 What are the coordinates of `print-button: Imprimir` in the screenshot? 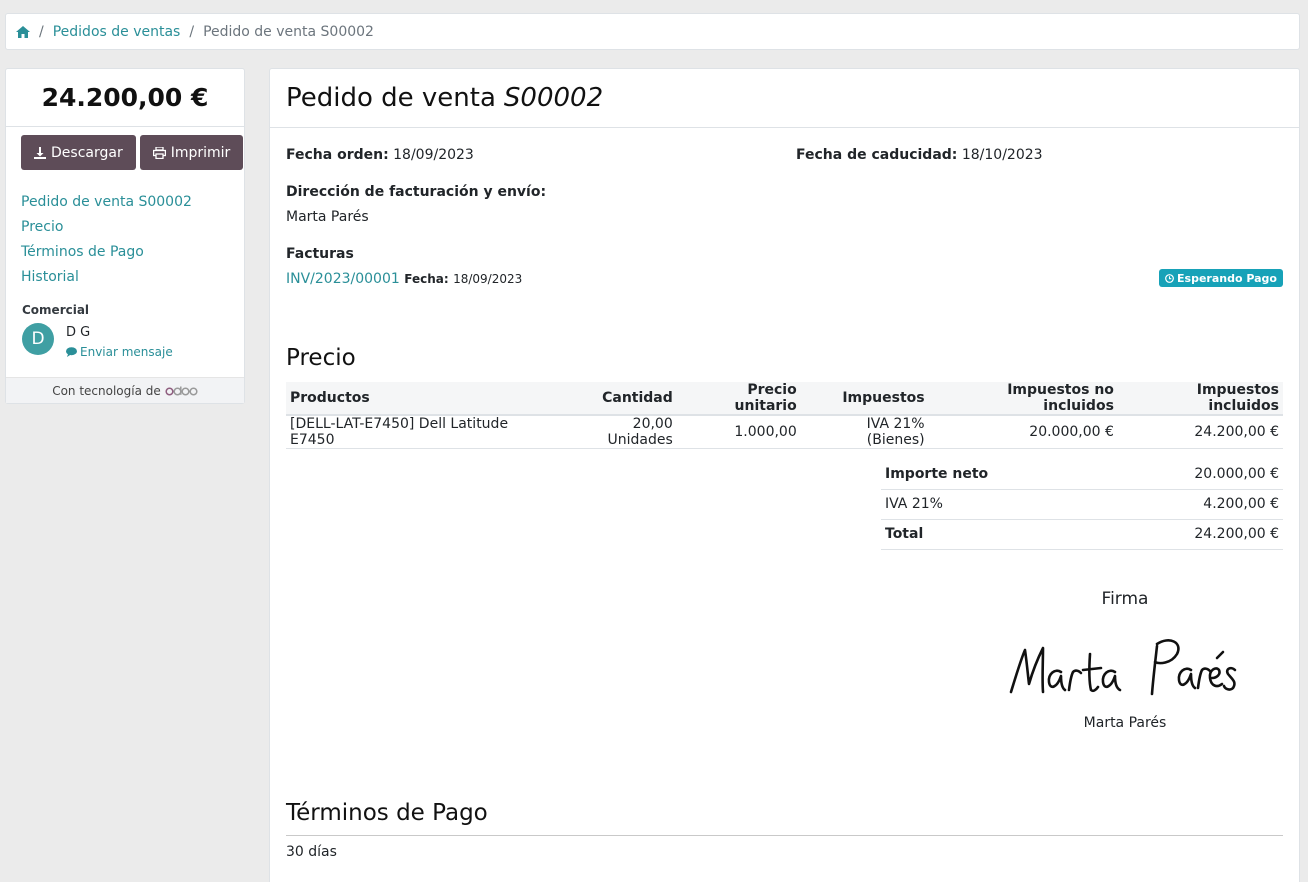 It's located at (191, 152).